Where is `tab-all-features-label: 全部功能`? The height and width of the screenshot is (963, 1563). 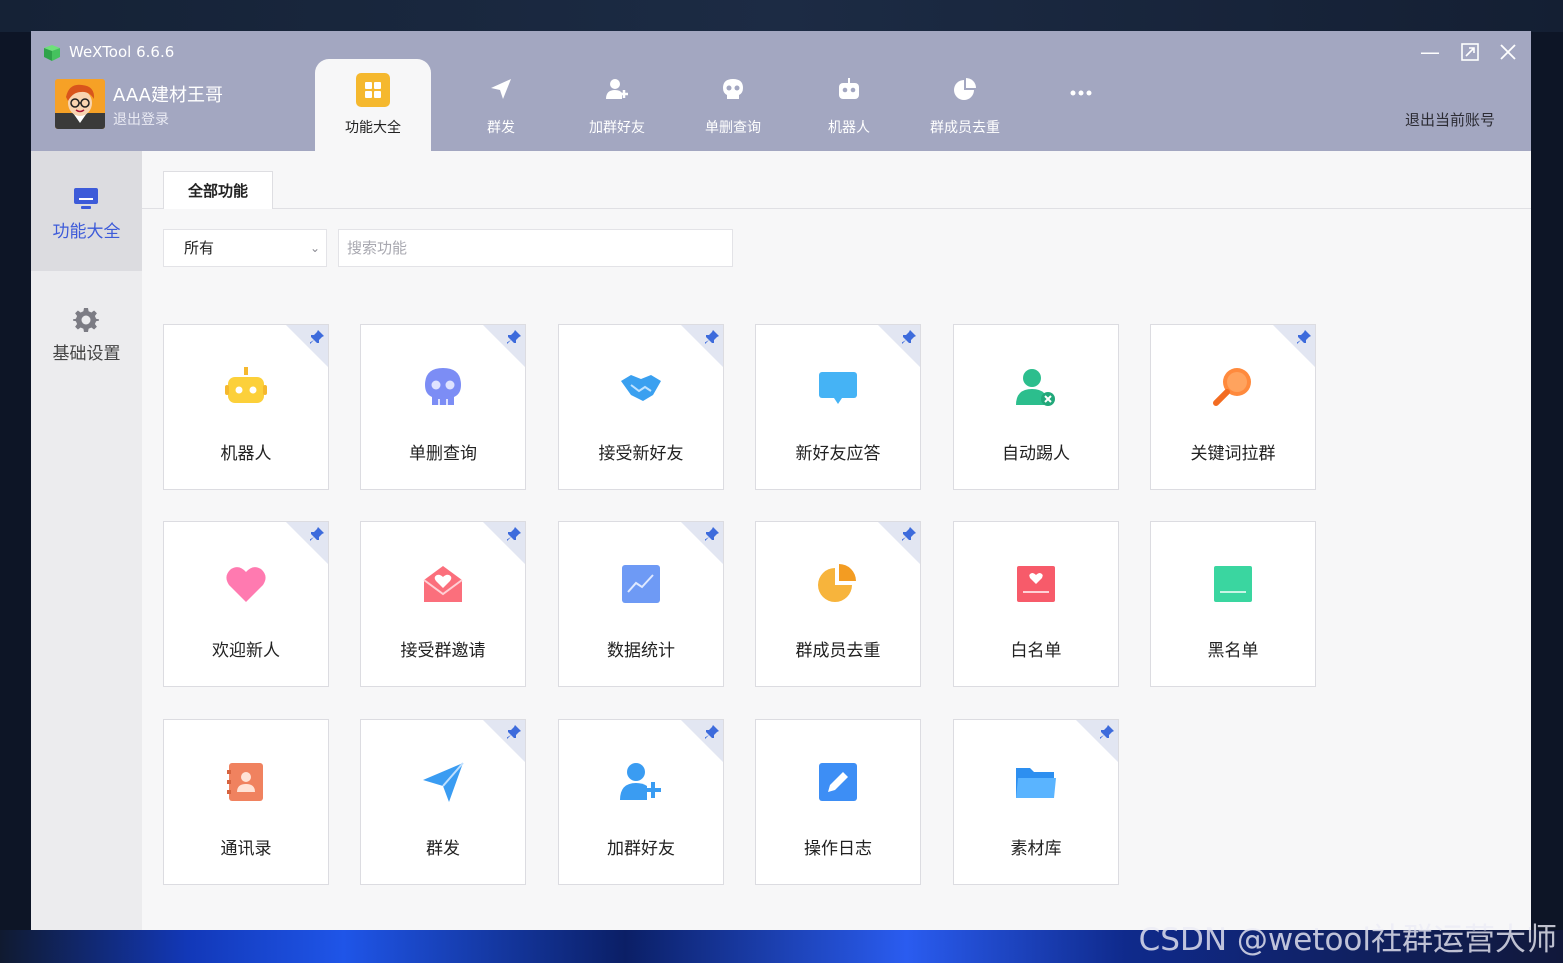
tab-all-features-label: 全部功能 is located at coordinates (217, 191).